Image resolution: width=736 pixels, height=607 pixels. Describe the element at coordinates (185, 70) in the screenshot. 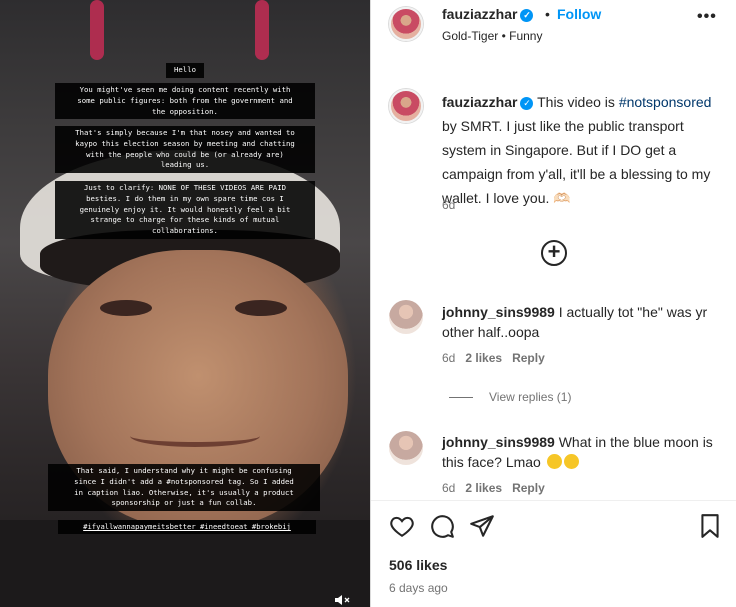

I see `story-text-hello: Hello` at that location.